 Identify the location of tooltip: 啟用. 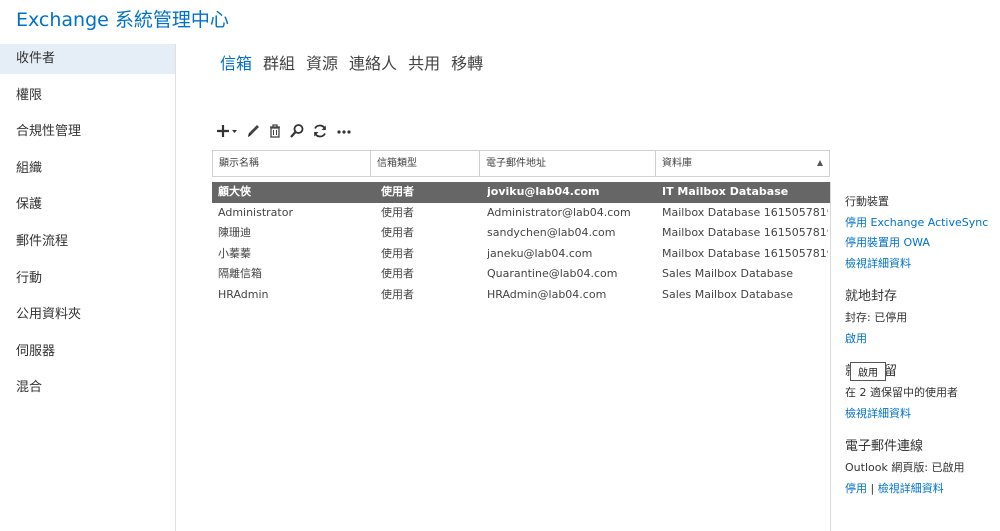
(868, 371).